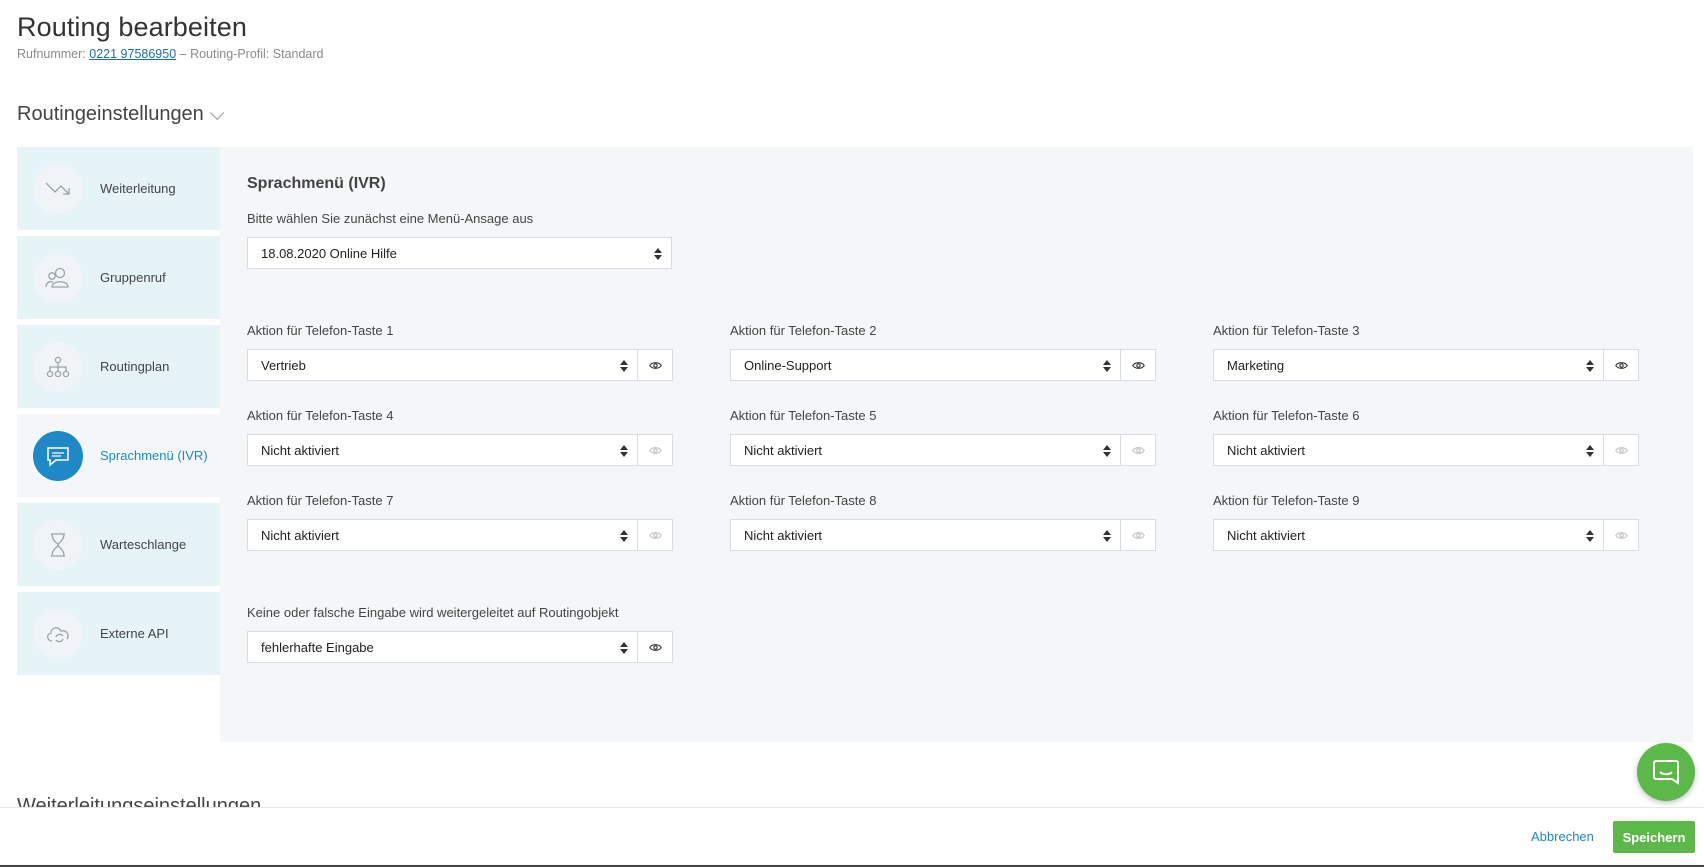  Describe the element at coordinates (134, 633) in the screenshot. I see `sidebar-item-label: Externe API` at that location.